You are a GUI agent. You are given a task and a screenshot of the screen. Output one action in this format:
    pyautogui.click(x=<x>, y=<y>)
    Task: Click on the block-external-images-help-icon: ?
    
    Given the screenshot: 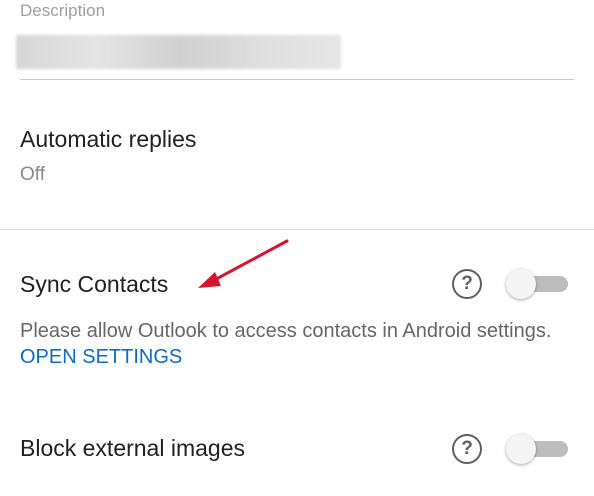 What is the action you would take?
    pyautogui.click(x=467, y=449)
    